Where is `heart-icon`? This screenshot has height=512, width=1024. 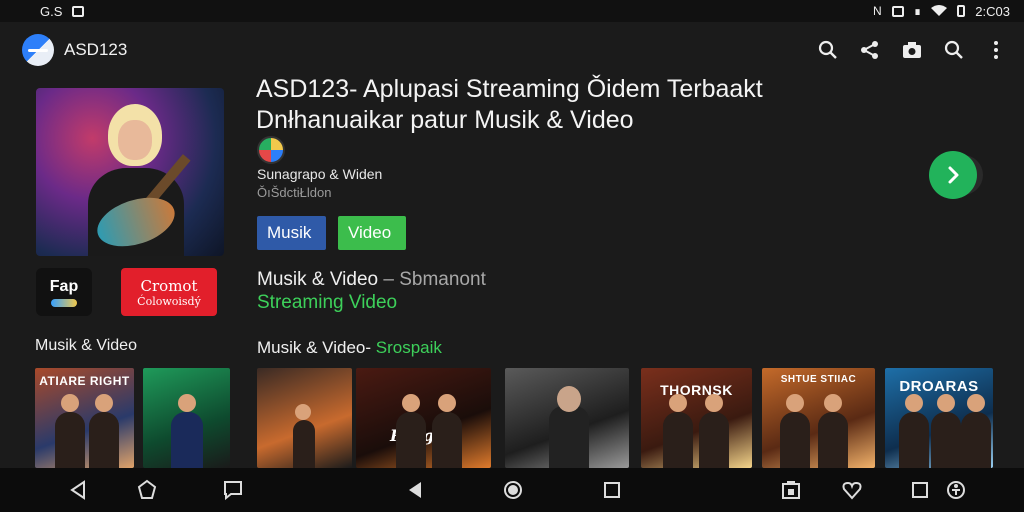
heart-icon is located at coordinates (852, 490).